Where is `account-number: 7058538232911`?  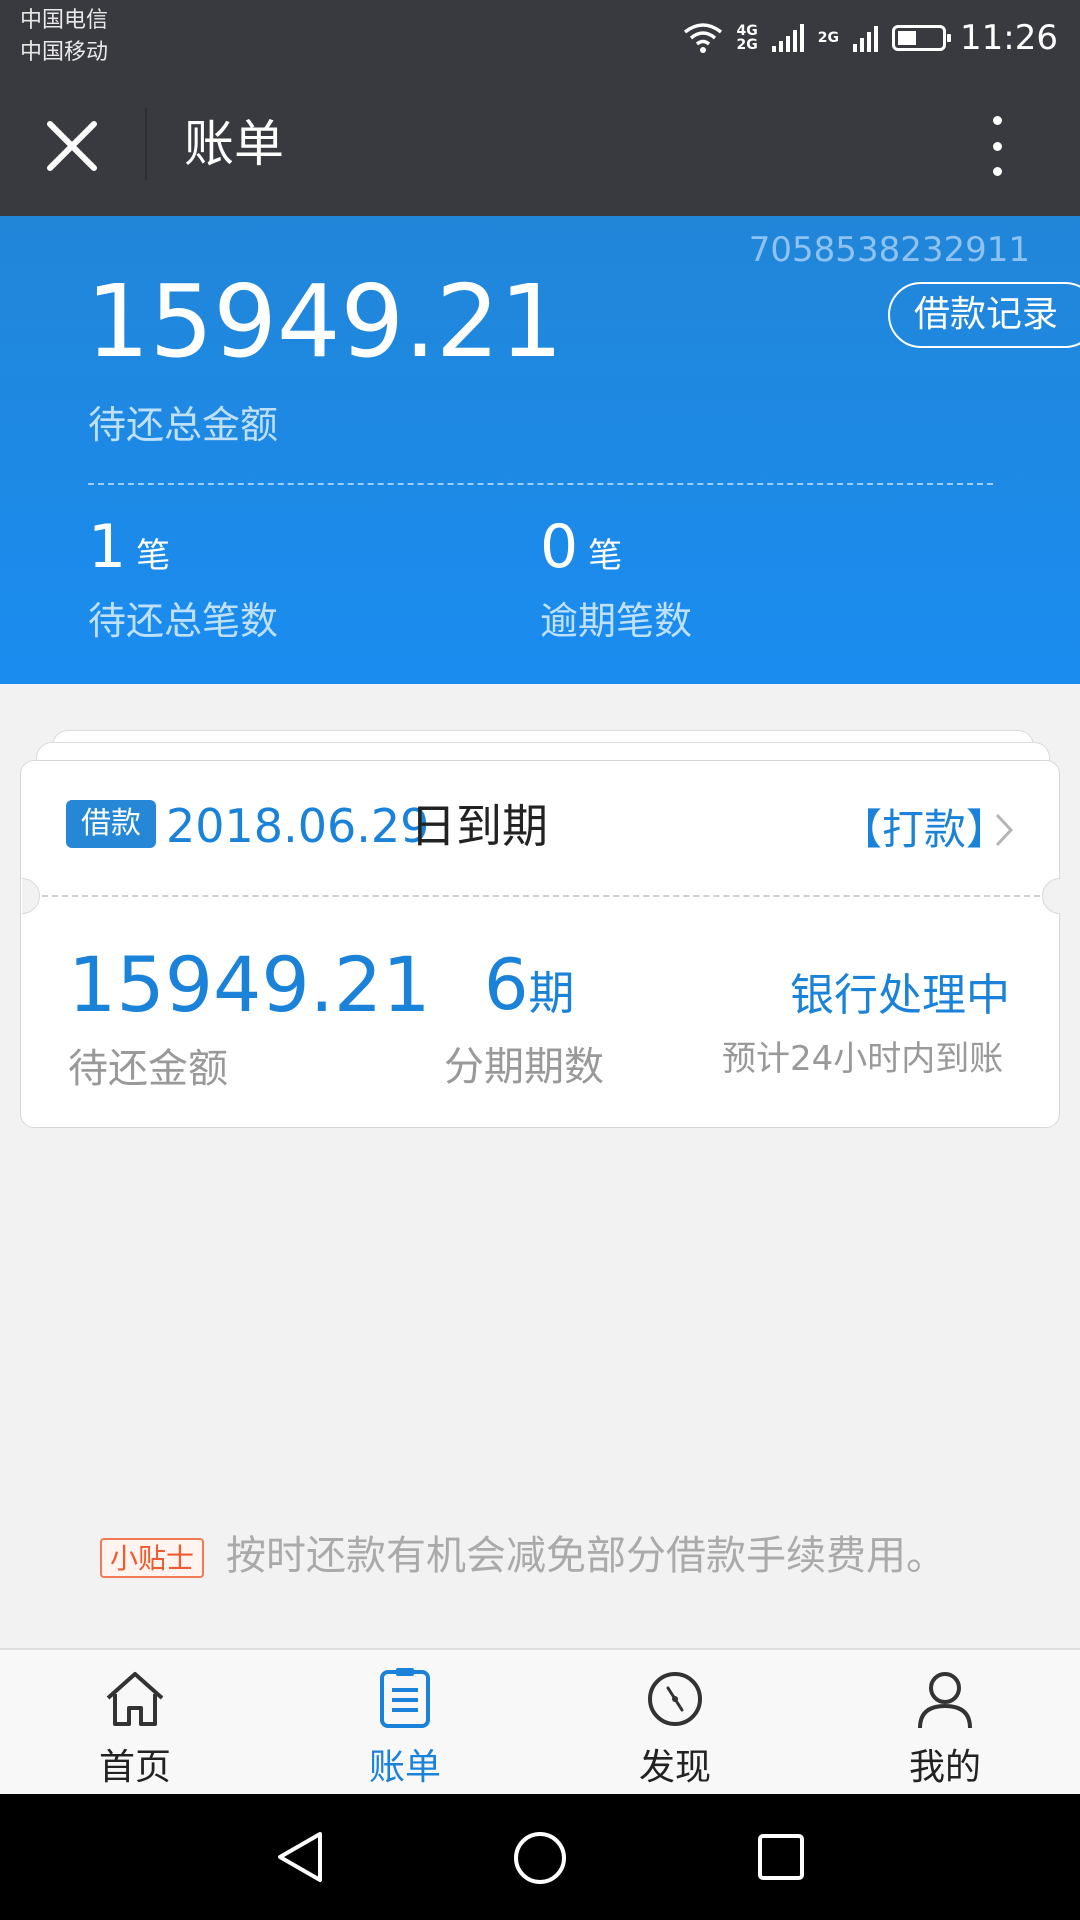
account-number: 7058538232911 is located at coordinates (889, 250).